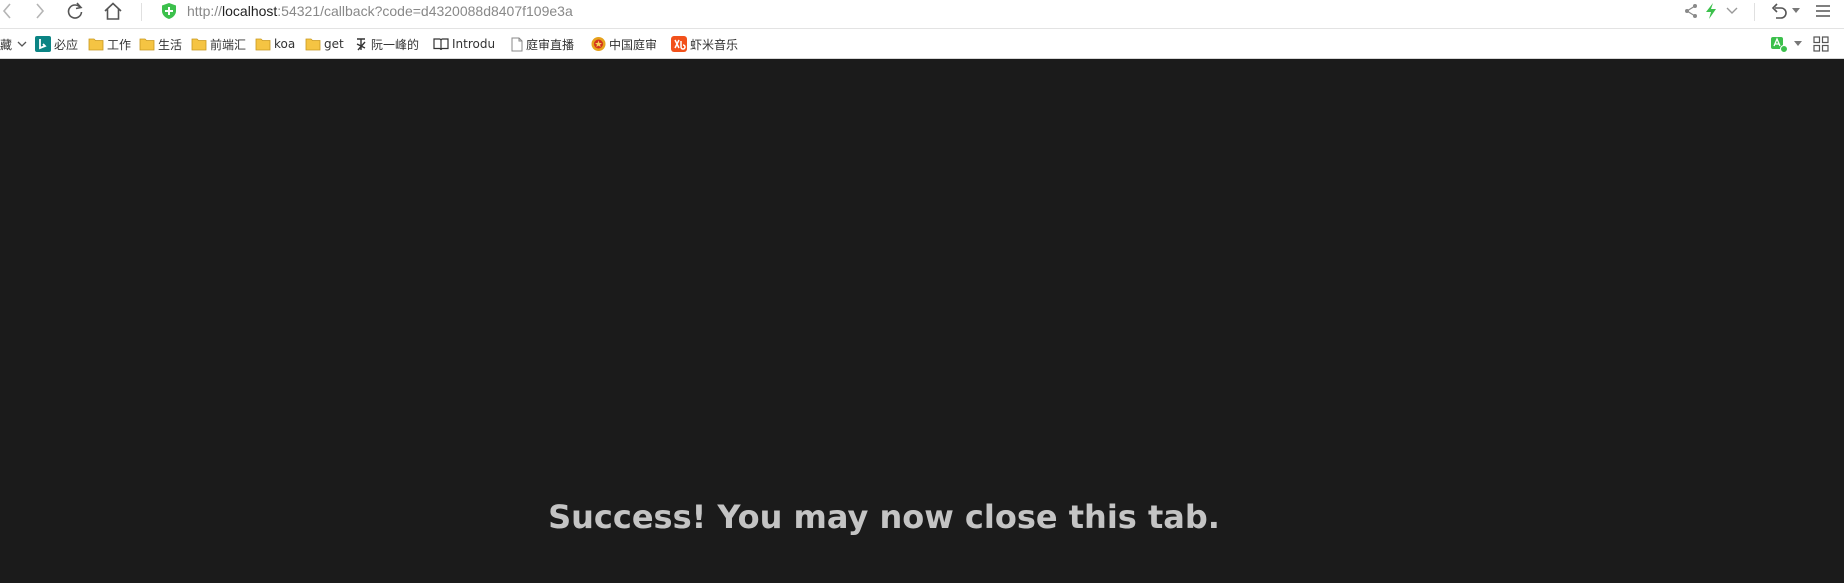  I want to click on bookmark-label: get, so click(334, 44).